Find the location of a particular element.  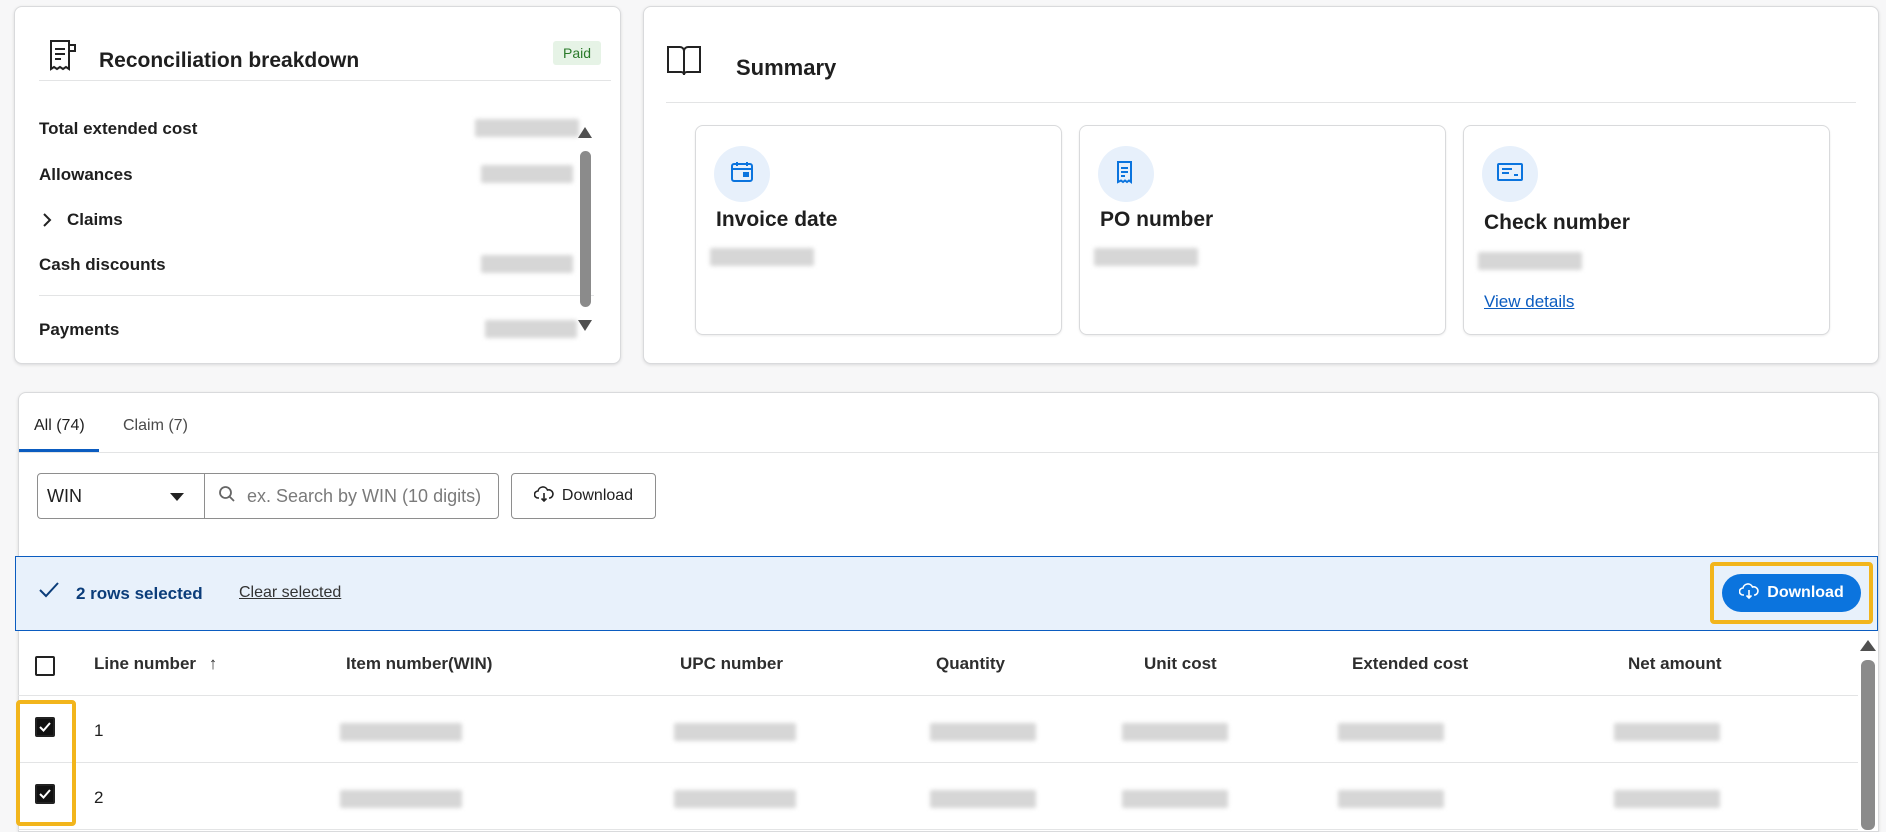

search-type-value: WIN is located at coordinates (64, 496).